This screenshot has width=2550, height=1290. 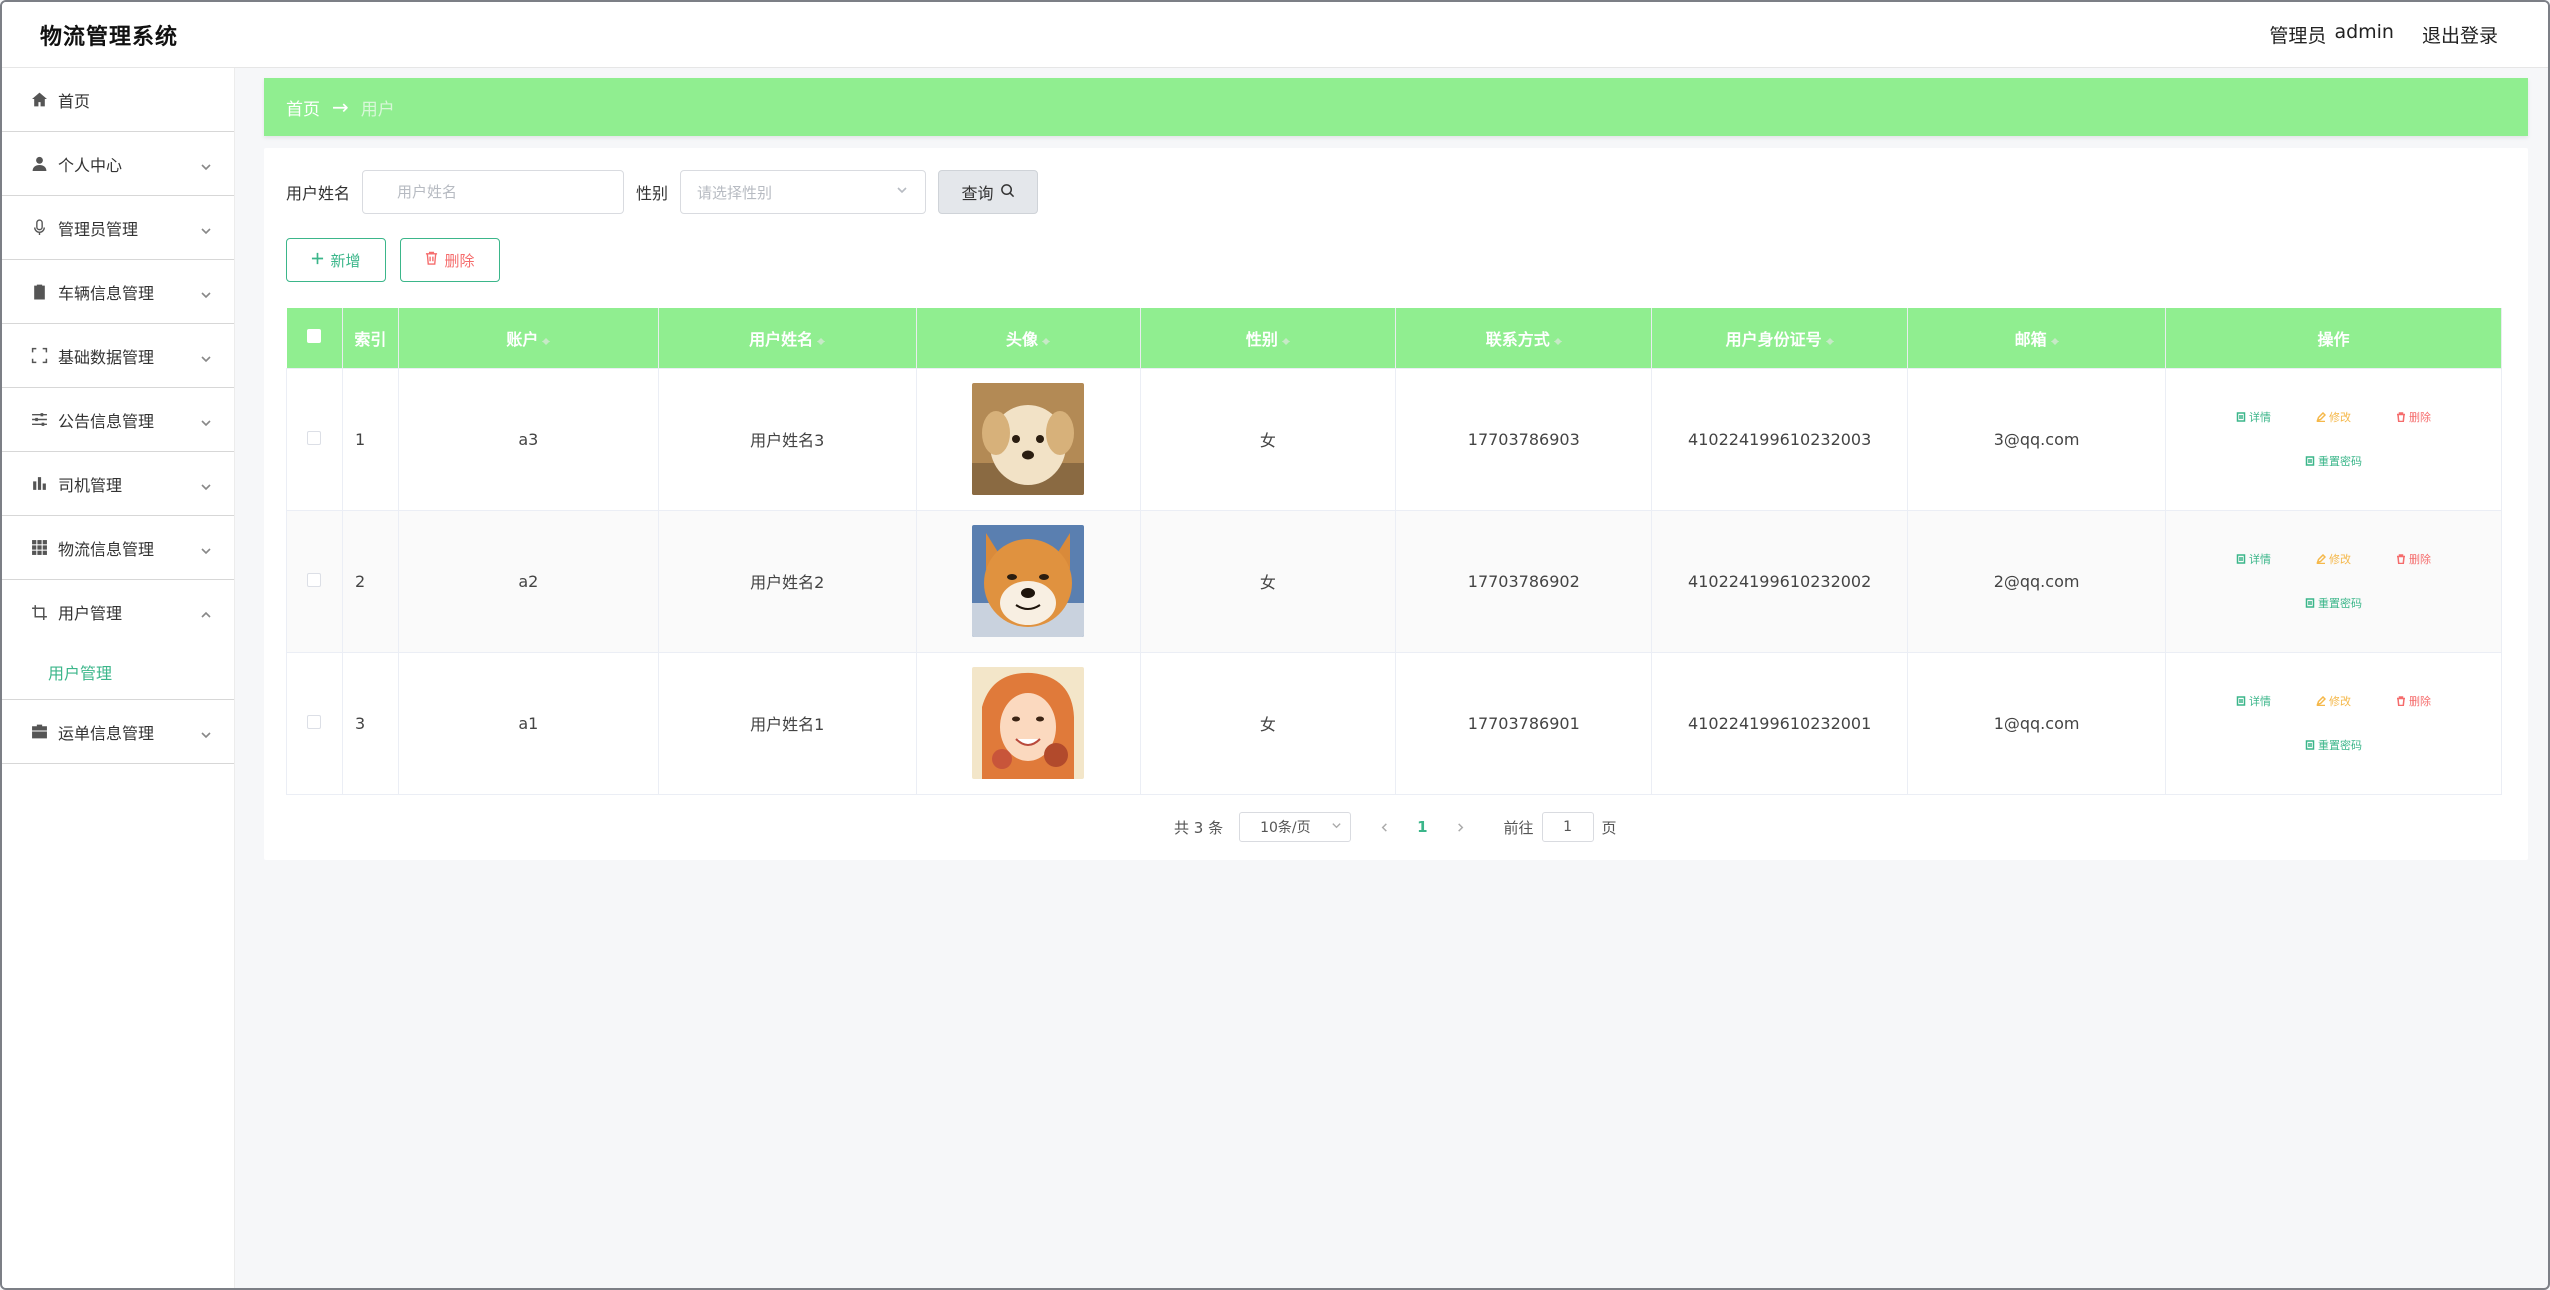 I want to click on user-role: 管理员, so click(x=2298, y=36).